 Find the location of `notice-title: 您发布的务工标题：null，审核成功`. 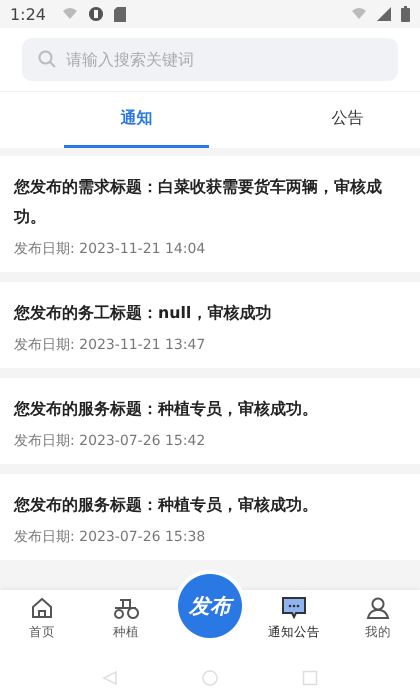

notice-title: 您发布的务工标题：null，审核成功 is located at coordinates (143, 313).